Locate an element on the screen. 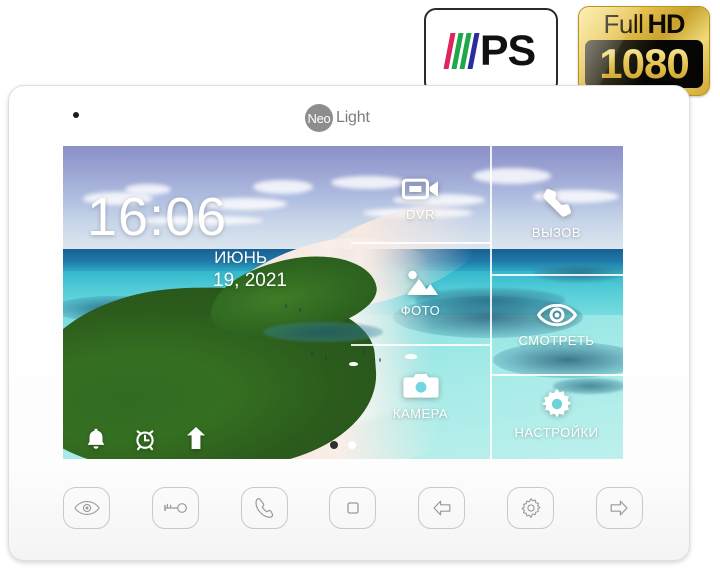 The width and height of the screenshot is (720, 585). key-icon is located at coordinates (175, 508).